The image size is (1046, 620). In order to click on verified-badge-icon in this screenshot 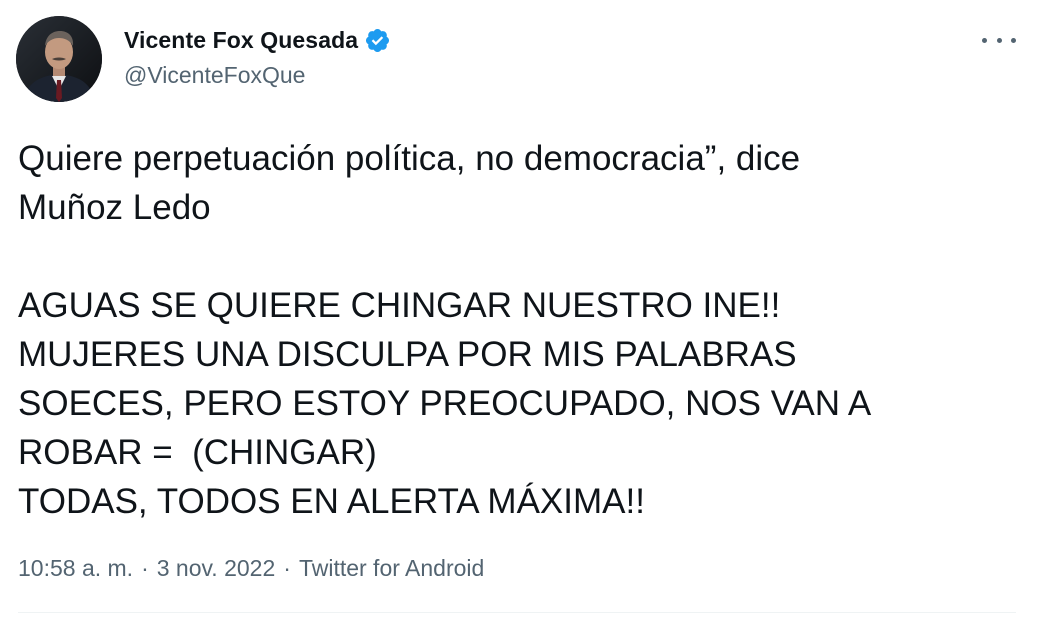, I will do `click(377, 40)`.